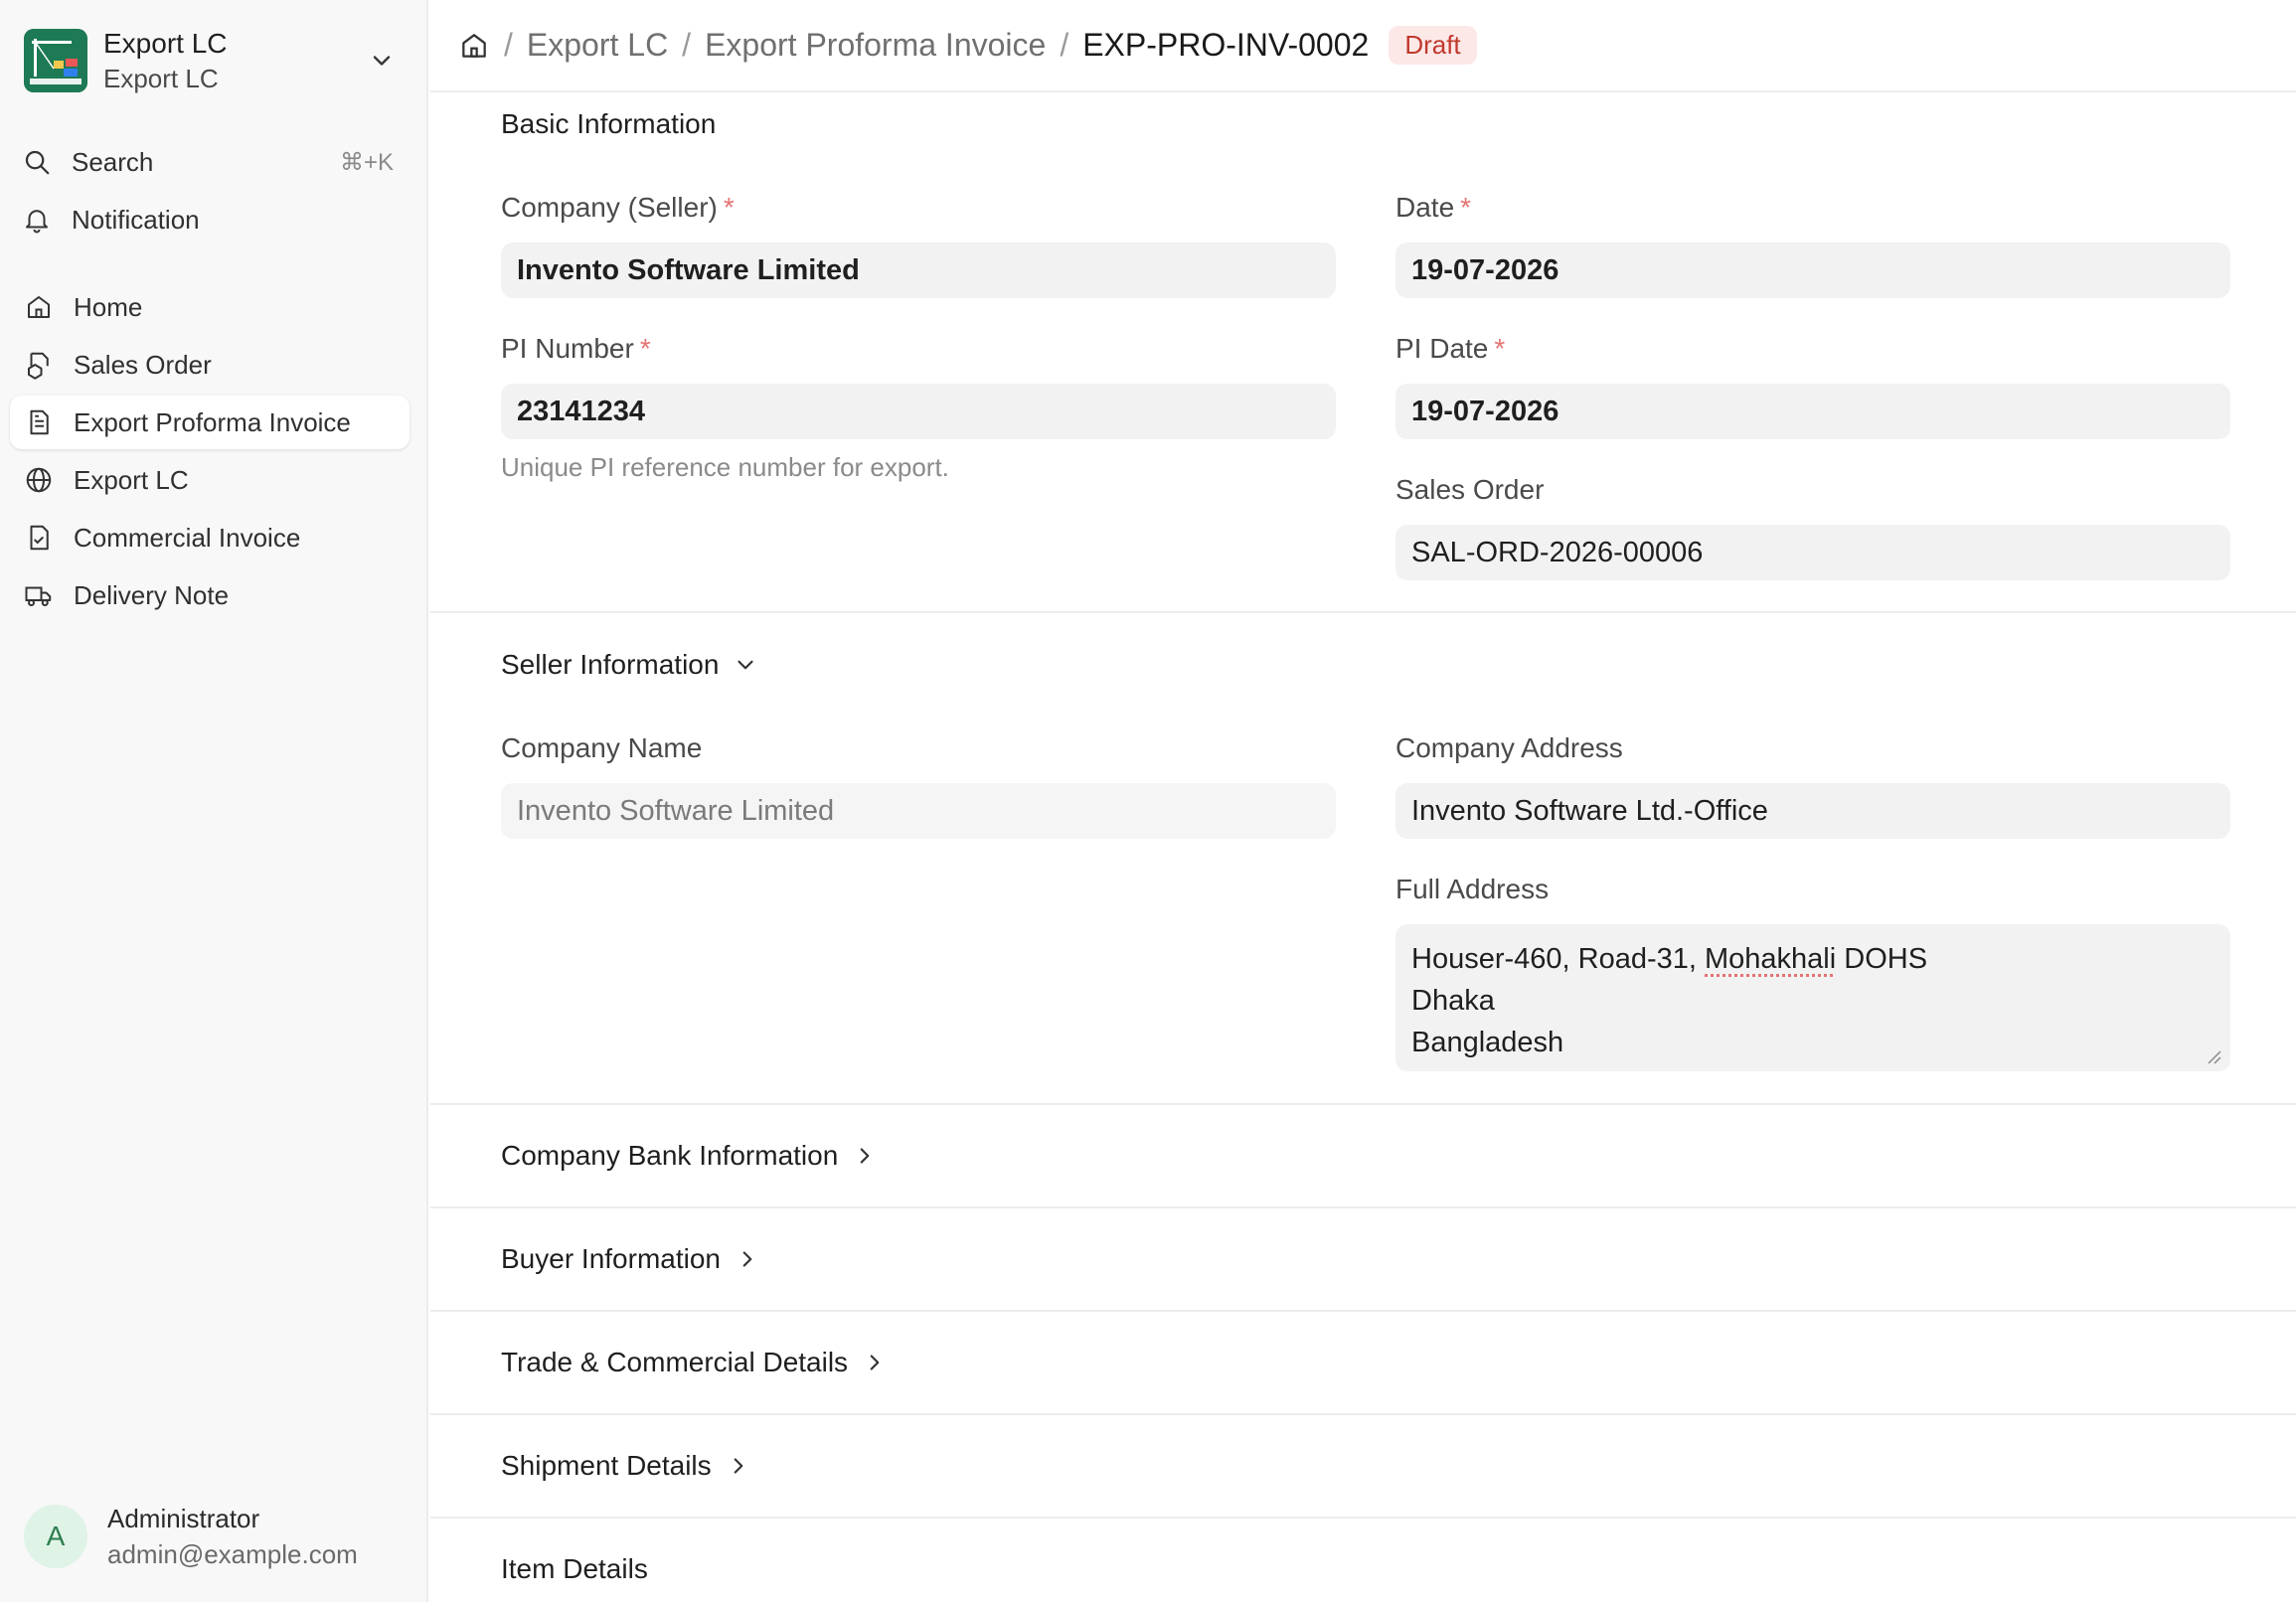 This screenshot has height=1602, width=2296. What do you see at coordinates (694, 1362) in the screenshot?
I see `section-trade-commercial-details: Trade & Commercial Details` at bounding box center [694, 1362].